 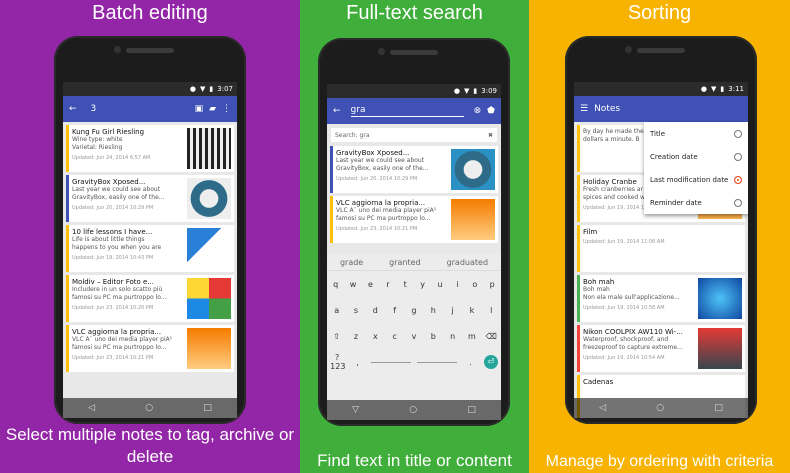 What do you see at coordinates (388, 284) in the screenshot?
I see `keyboard-key: r` at bounding box center [388, 284].